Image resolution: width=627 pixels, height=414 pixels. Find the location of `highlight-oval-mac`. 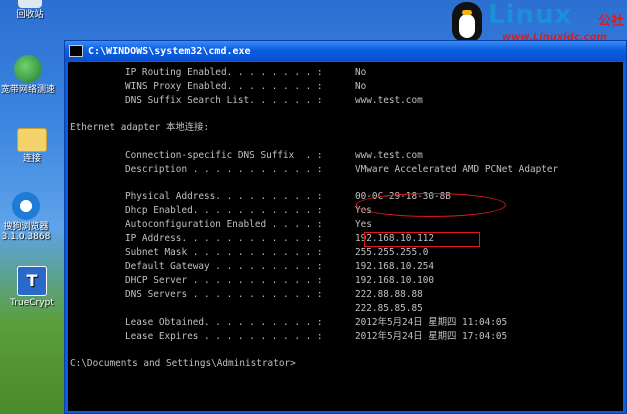

highlight-oval-mac is located at coordinates (431, 205).